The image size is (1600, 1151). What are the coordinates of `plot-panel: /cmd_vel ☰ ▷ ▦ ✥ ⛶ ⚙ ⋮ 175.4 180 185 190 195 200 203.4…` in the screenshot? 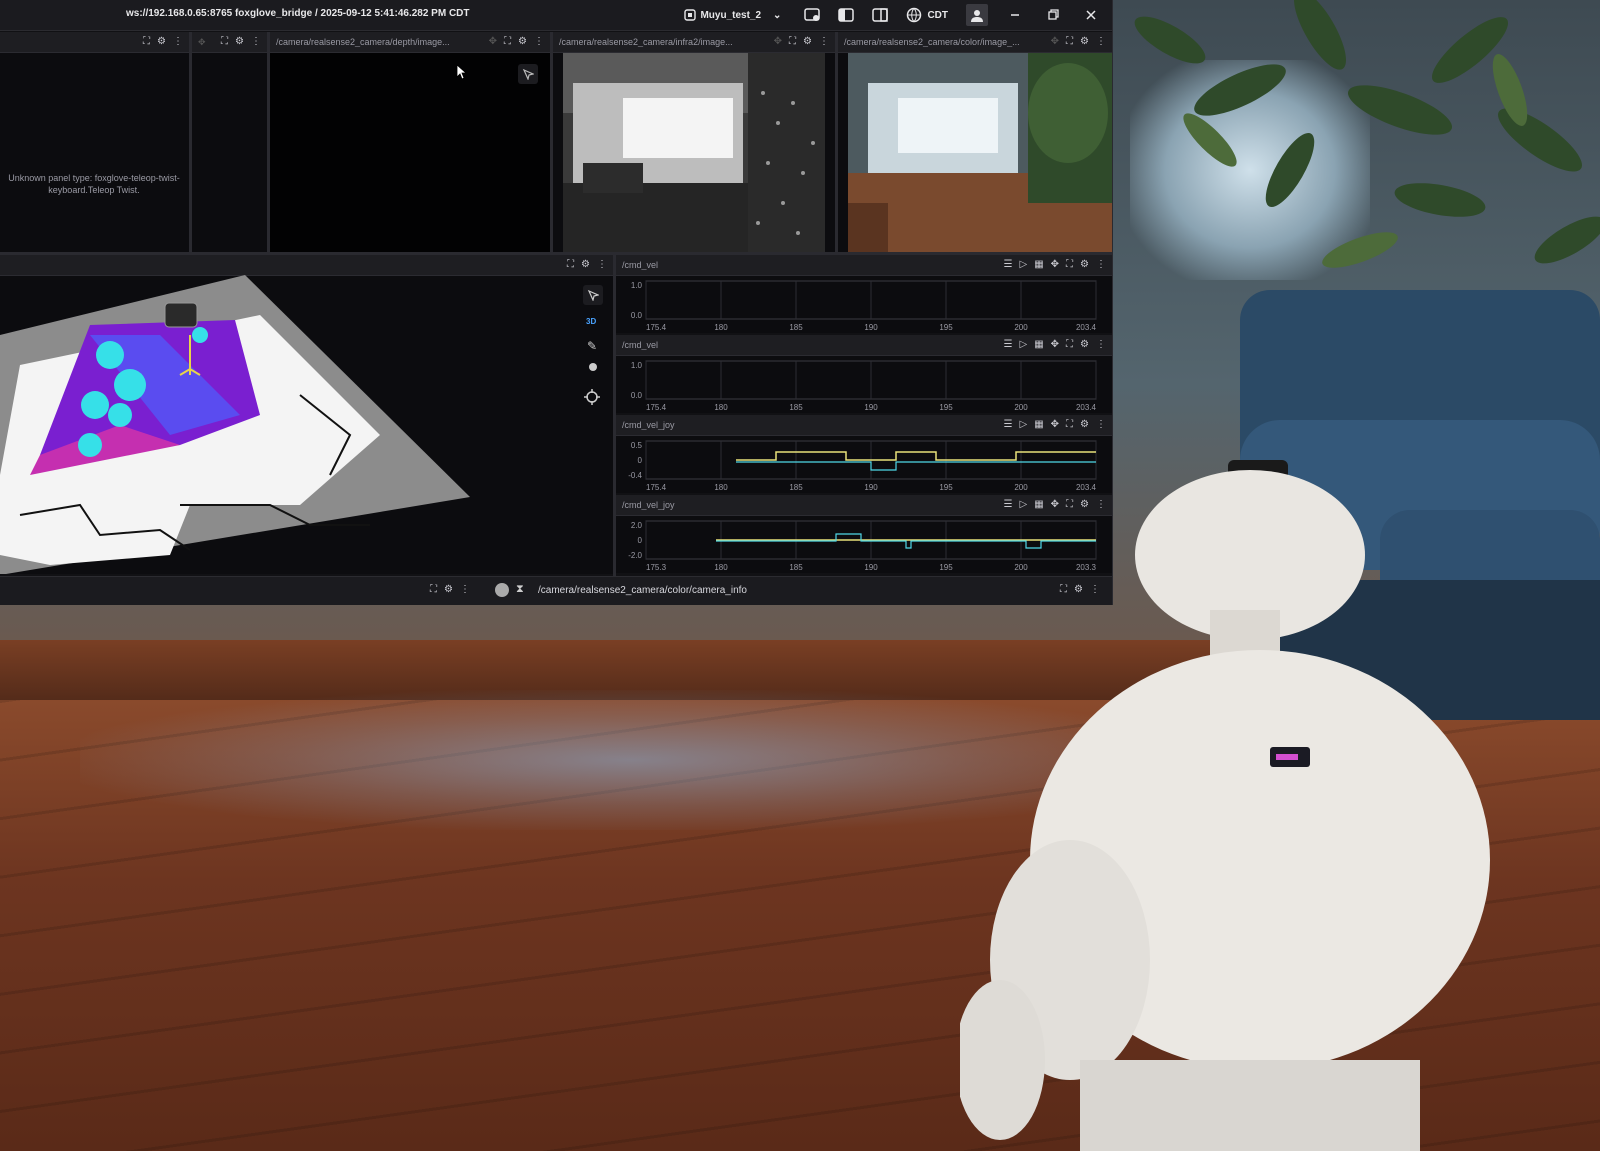 It's located at (864, 374).